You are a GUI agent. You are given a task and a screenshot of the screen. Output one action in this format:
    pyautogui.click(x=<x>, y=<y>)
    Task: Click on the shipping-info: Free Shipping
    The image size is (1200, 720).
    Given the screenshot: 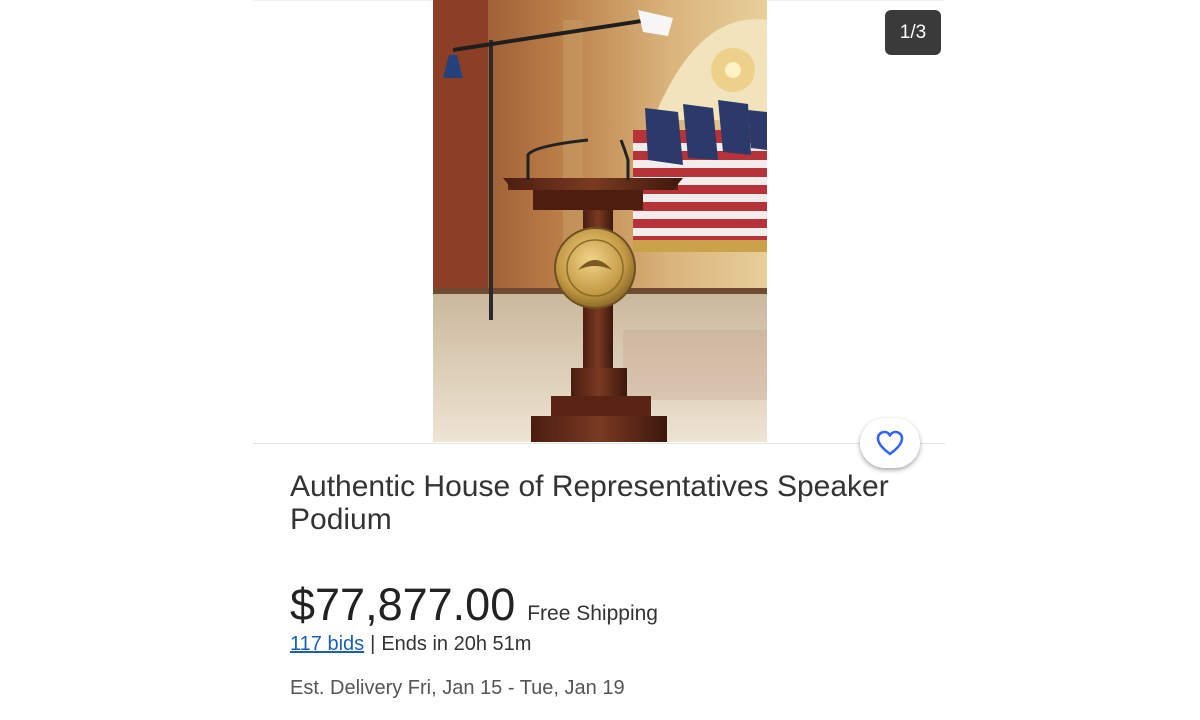 What is the action you would take?
    pyautogui.click(x=592, y=613)
    